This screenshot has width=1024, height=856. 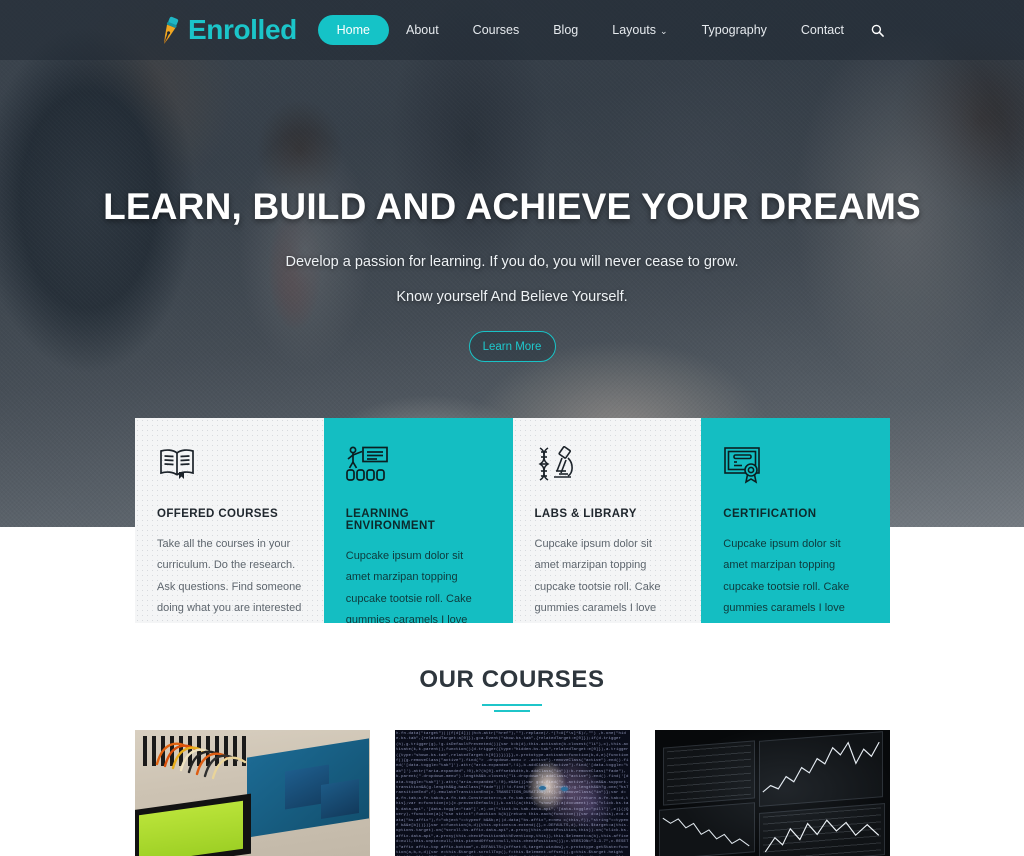 I want to click on feature-title: LEARNING ENVIRONMENT, so click(x=390, y=520).